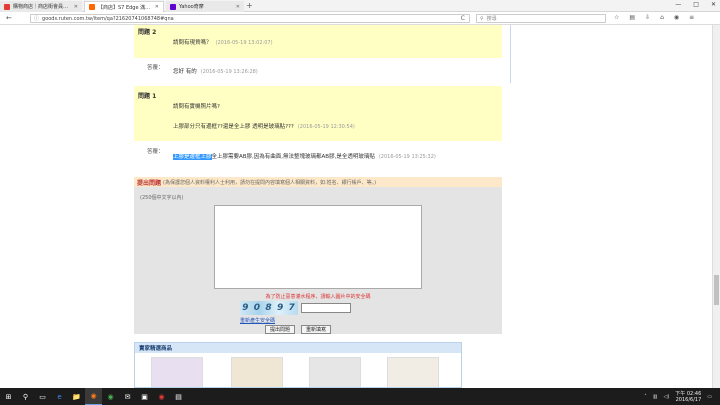 The width and height of the screenshot is (720, 405). Describe the element at coordinates (709, 397) in the screenshot. I see `notification-icon: ▭` at that location.